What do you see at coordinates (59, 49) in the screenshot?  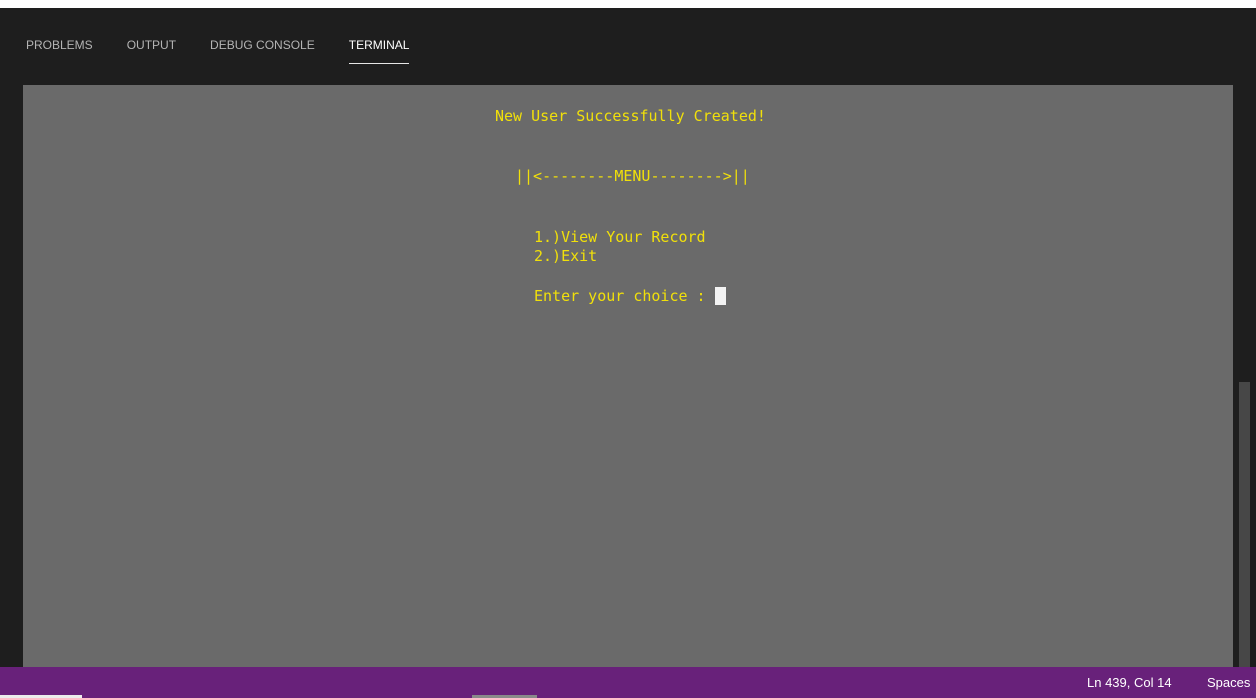 I see `tab-problems: PROBLEMS` at bounding box center [59, 49].